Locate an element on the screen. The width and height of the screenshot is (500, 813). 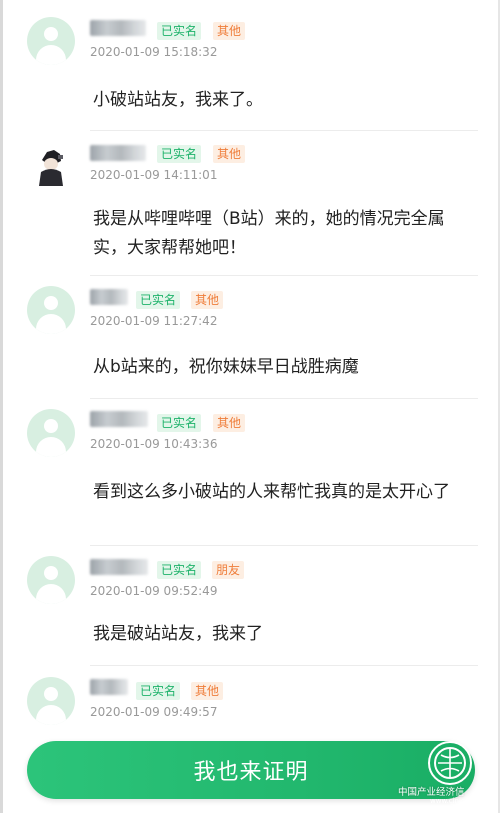
comment-time: 2020-01-09 11:27:42 is located at coordinates (154, 321).